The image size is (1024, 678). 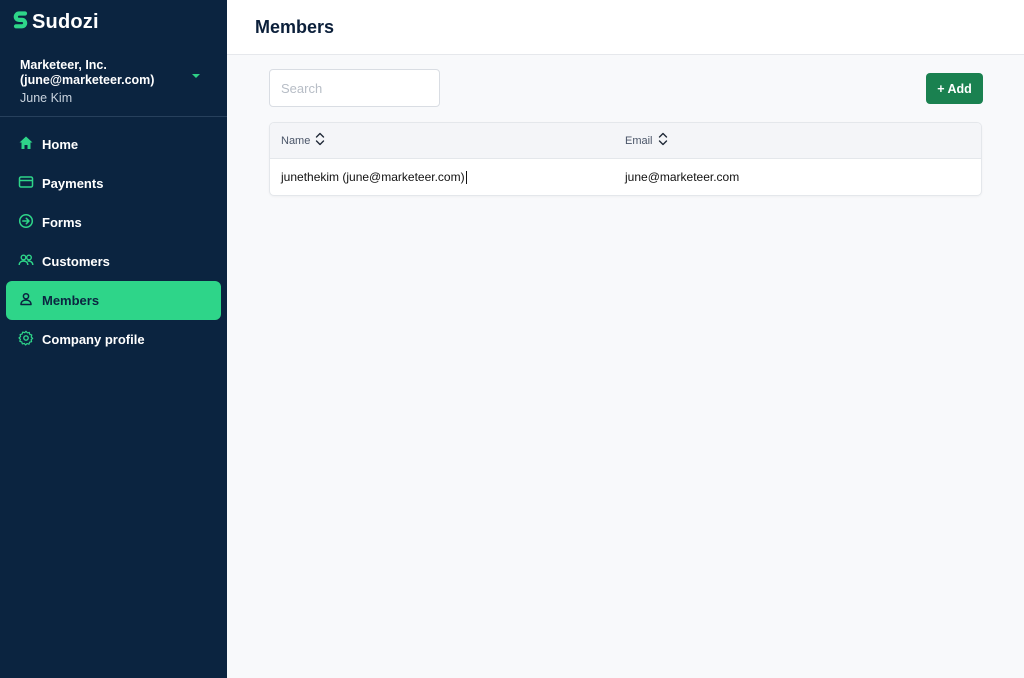 I want to click on arrow-circle-icon, so click(x=30, y=222).